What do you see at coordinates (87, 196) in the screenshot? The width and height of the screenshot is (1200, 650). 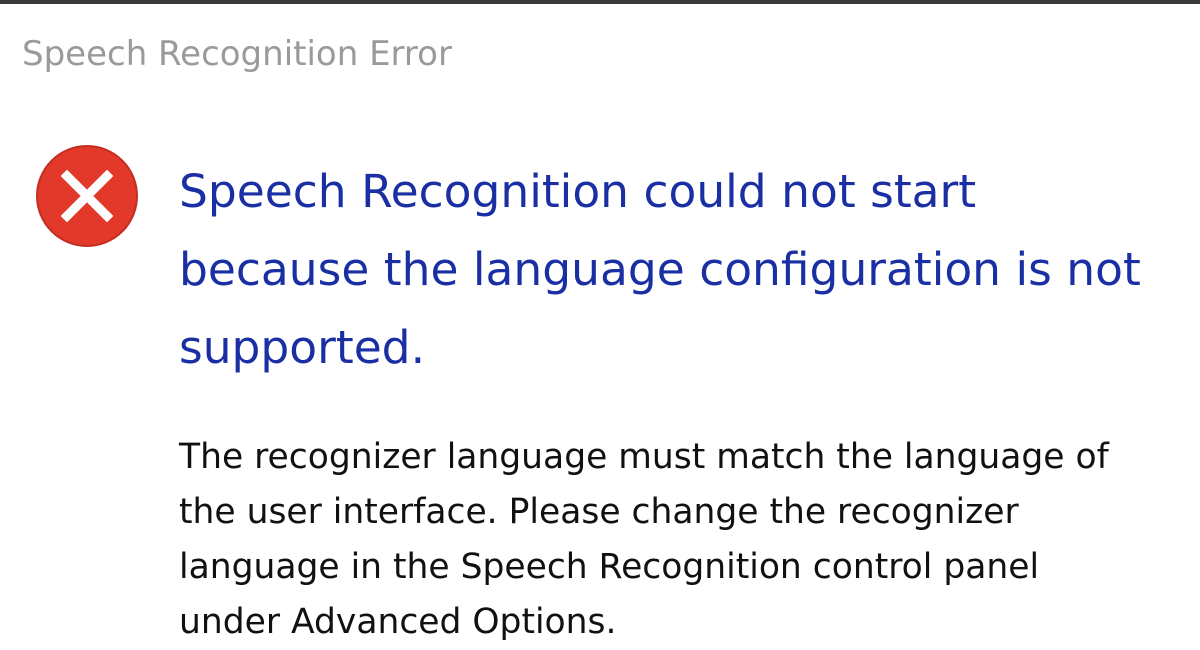 I see `error-icon` at bounding box center [87, 196].